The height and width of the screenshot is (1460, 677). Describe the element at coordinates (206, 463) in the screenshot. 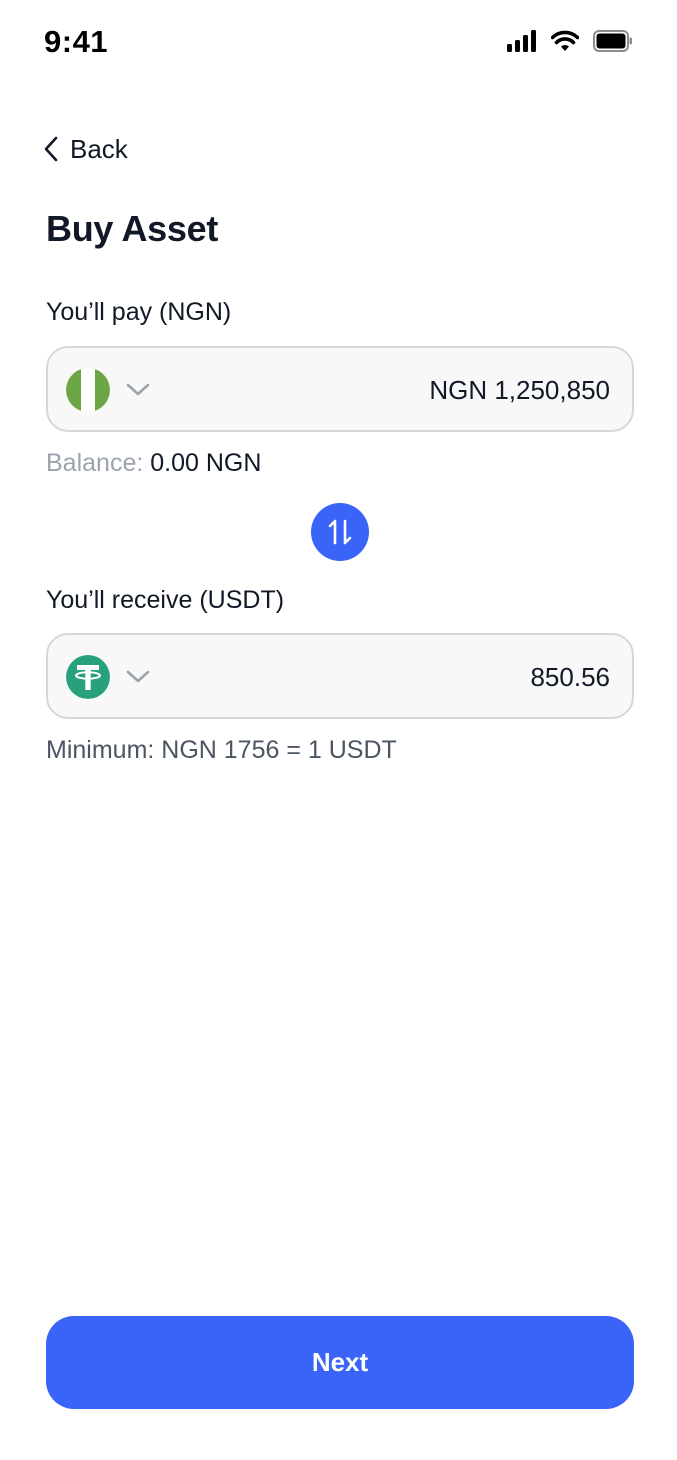

I see `balance-value: 0.00 NGN` at that location.